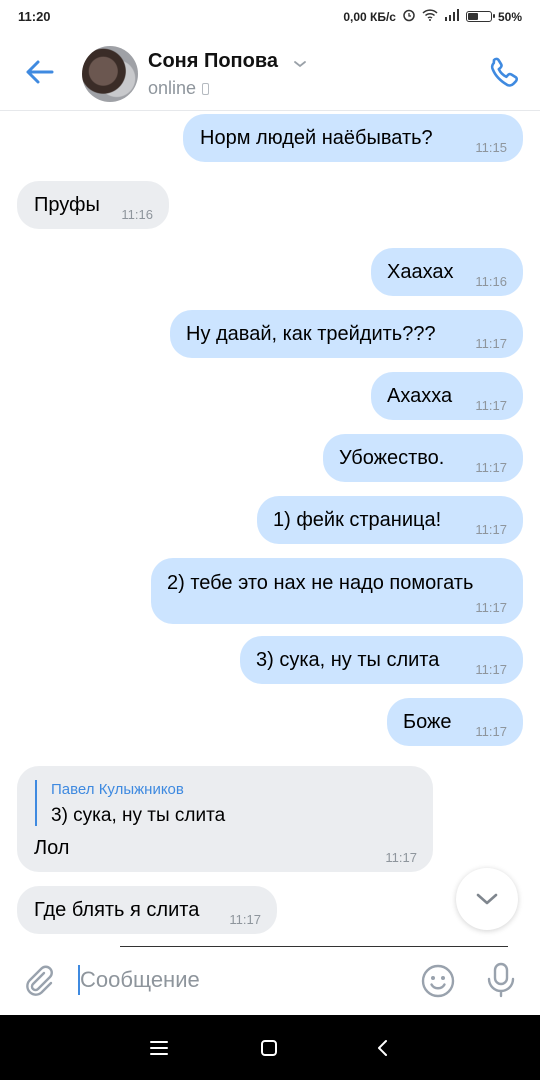 The image size is (540, 1080). What do you see at coordinates (270, 17) in the screenshot?
I see `status-bar: 11:20 0,00 КБ/с 50%` at bounding box center [270, 17].